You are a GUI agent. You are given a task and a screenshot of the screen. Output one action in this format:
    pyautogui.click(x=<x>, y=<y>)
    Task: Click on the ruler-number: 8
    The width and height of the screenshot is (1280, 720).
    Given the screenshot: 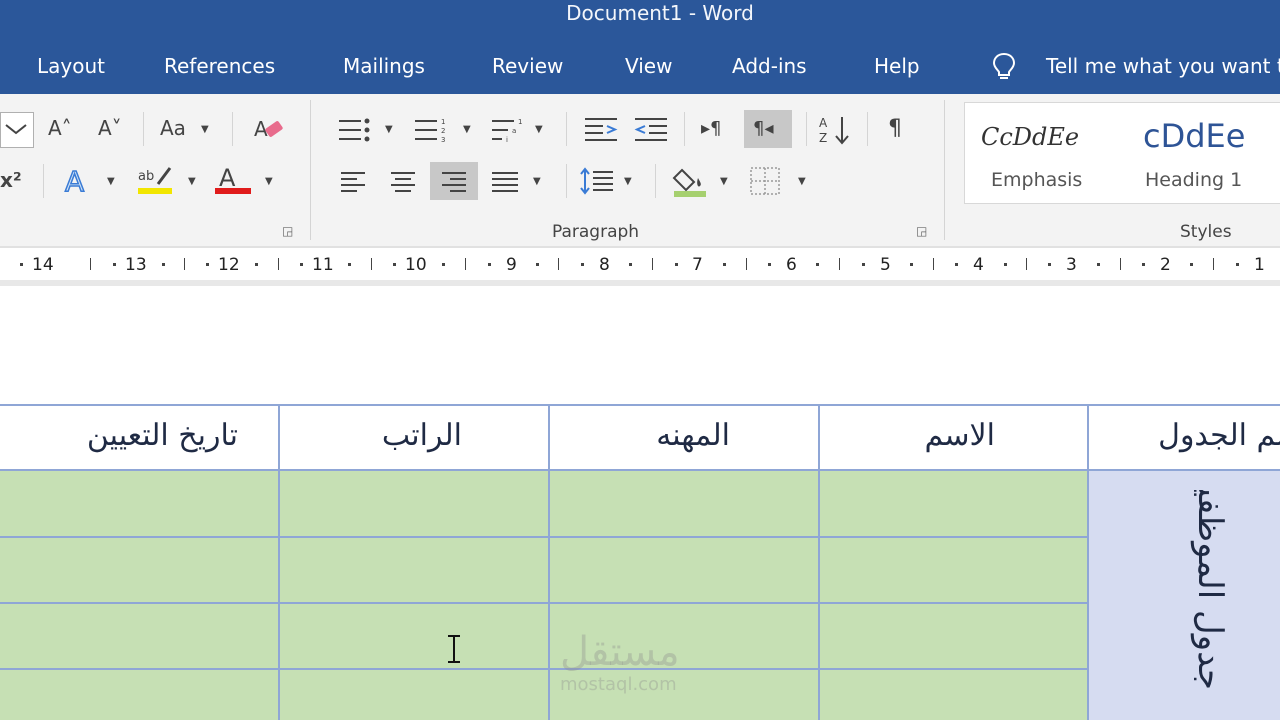 What is the action you would take?
    pyautogui.click(x=604, y=265)
    